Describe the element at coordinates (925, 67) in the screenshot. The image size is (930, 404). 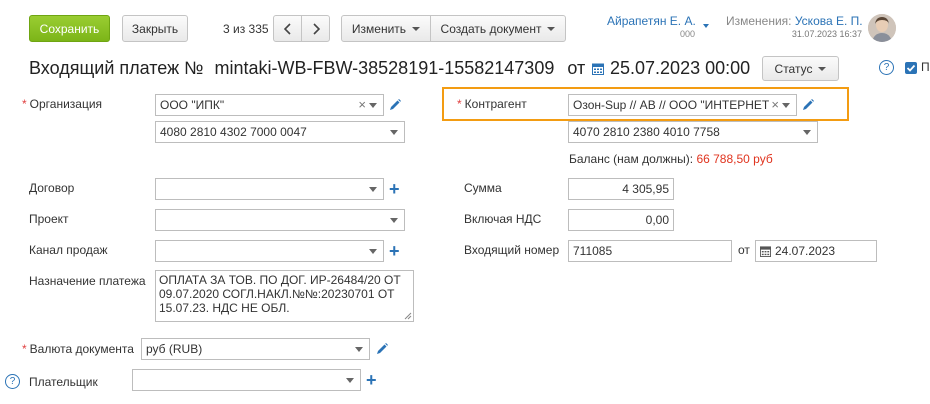
I see `checkbox-label-cut: П` at that location.